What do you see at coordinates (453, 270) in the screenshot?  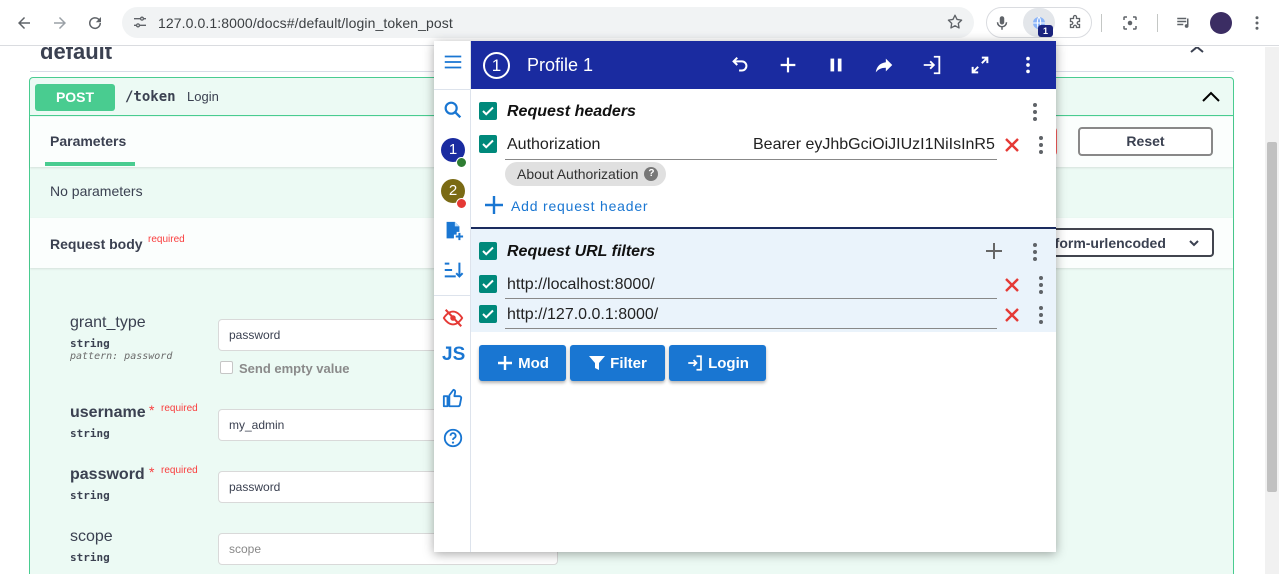 I see `sort-icon` at bounding box center [453, 270].